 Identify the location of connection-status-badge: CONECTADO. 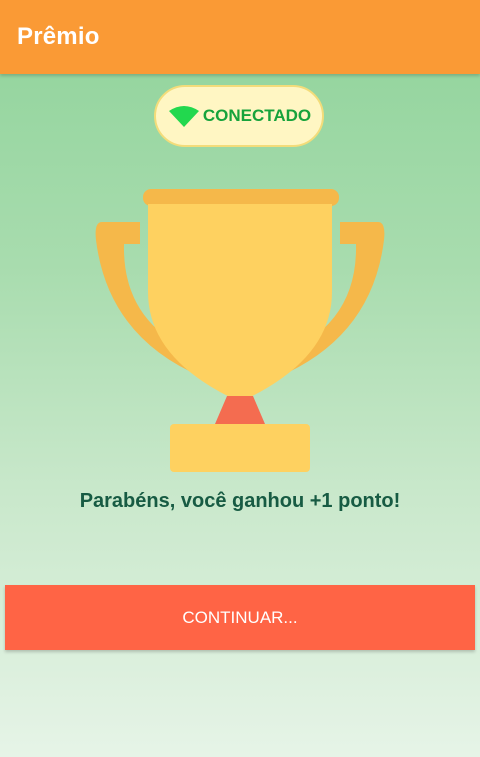
(239, 116).